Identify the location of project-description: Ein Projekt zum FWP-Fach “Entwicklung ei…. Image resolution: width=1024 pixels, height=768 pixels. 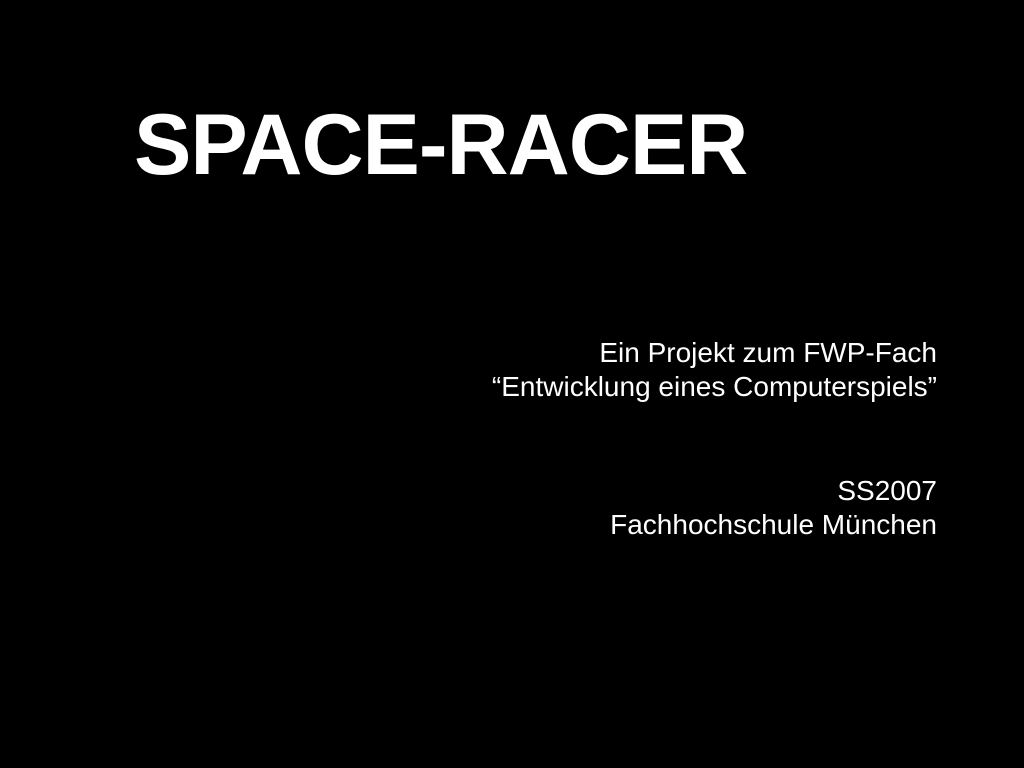
(714, 370).